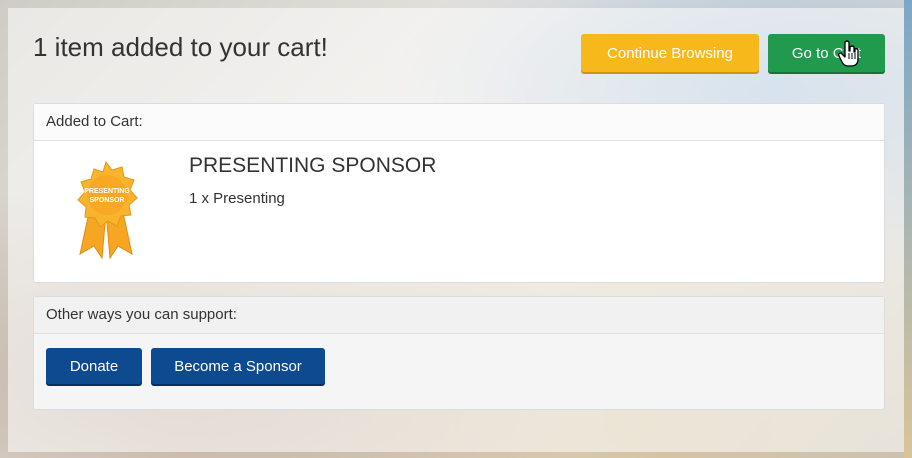 Image resolution: width=912 pixels, height=458 pixels. What do you see at coordinates (107, 210) in the screenshot?
I see `ribbon-badge-icon: PRESENTING SPONSOR` at bounding box center [107, 210].